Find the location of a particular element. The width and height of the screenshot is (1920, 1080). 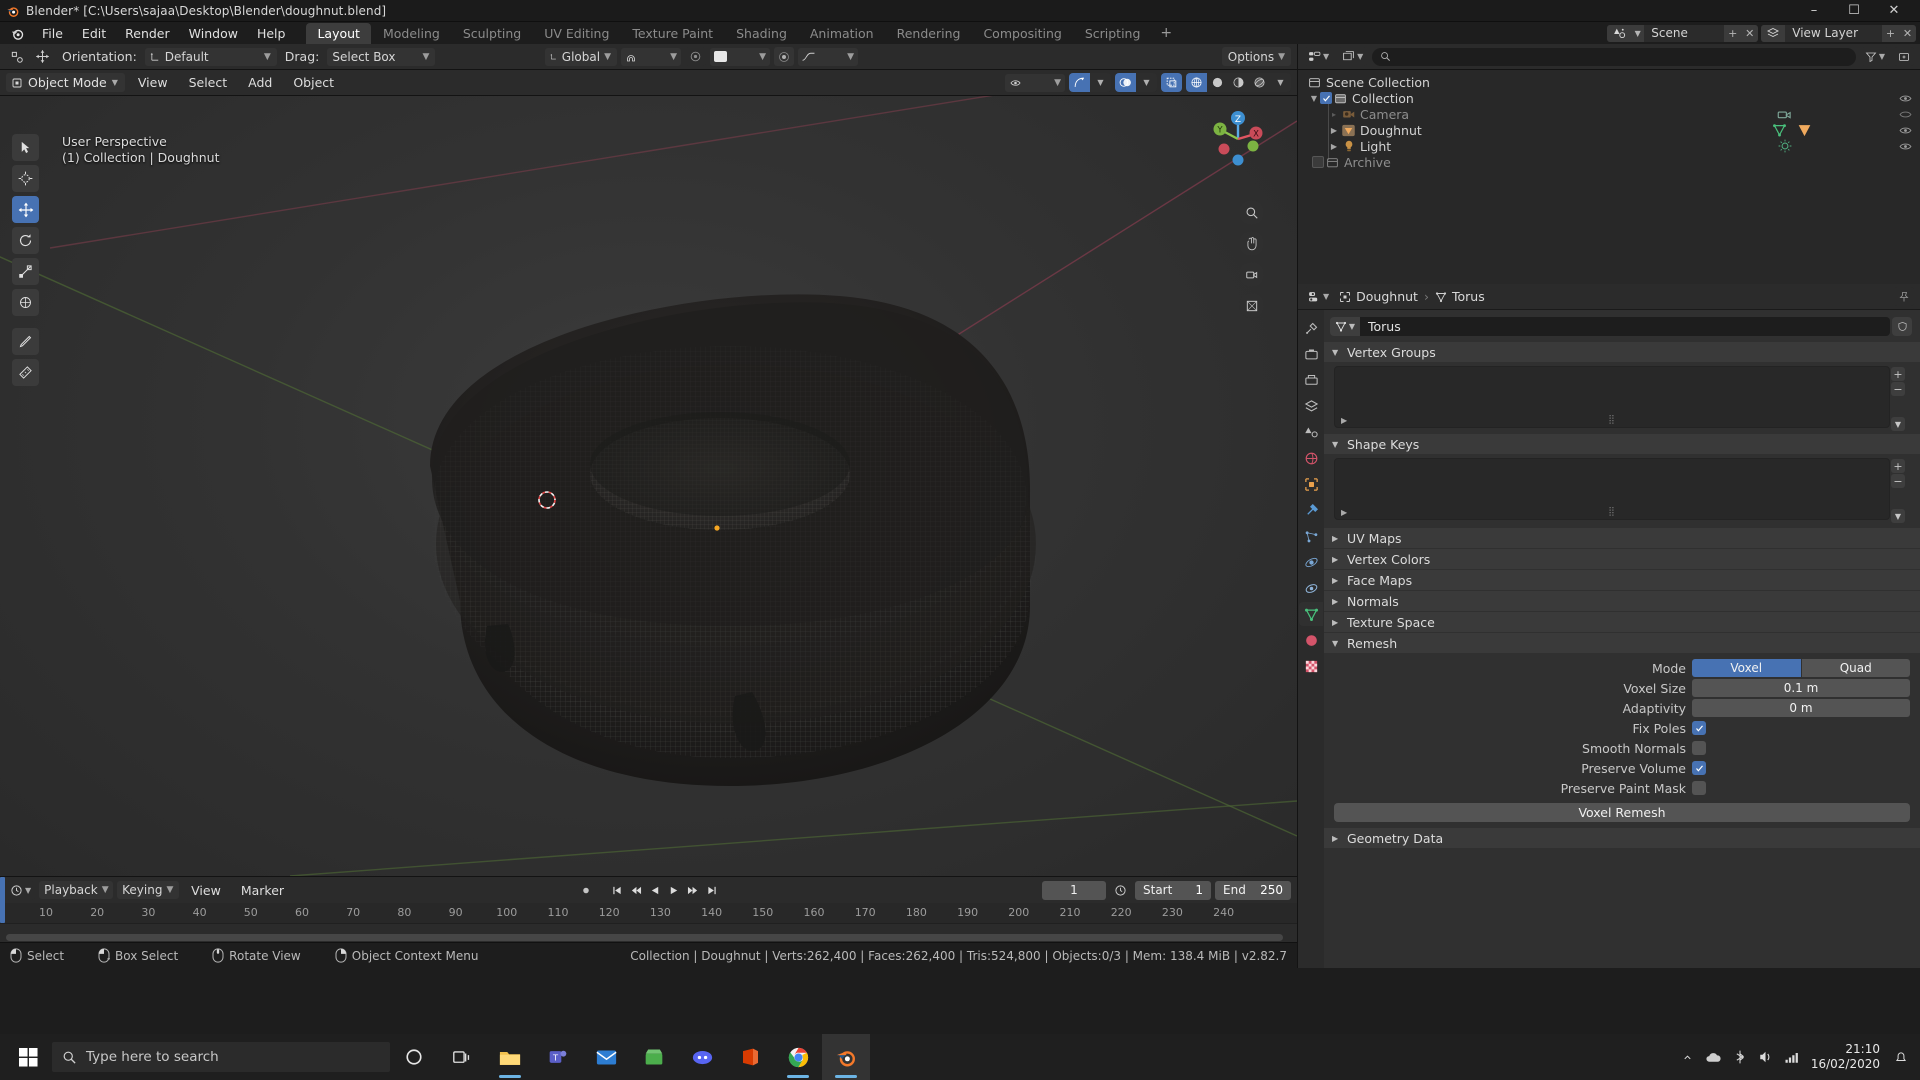

solid-shading-button is located at coordinates (1217, 82).